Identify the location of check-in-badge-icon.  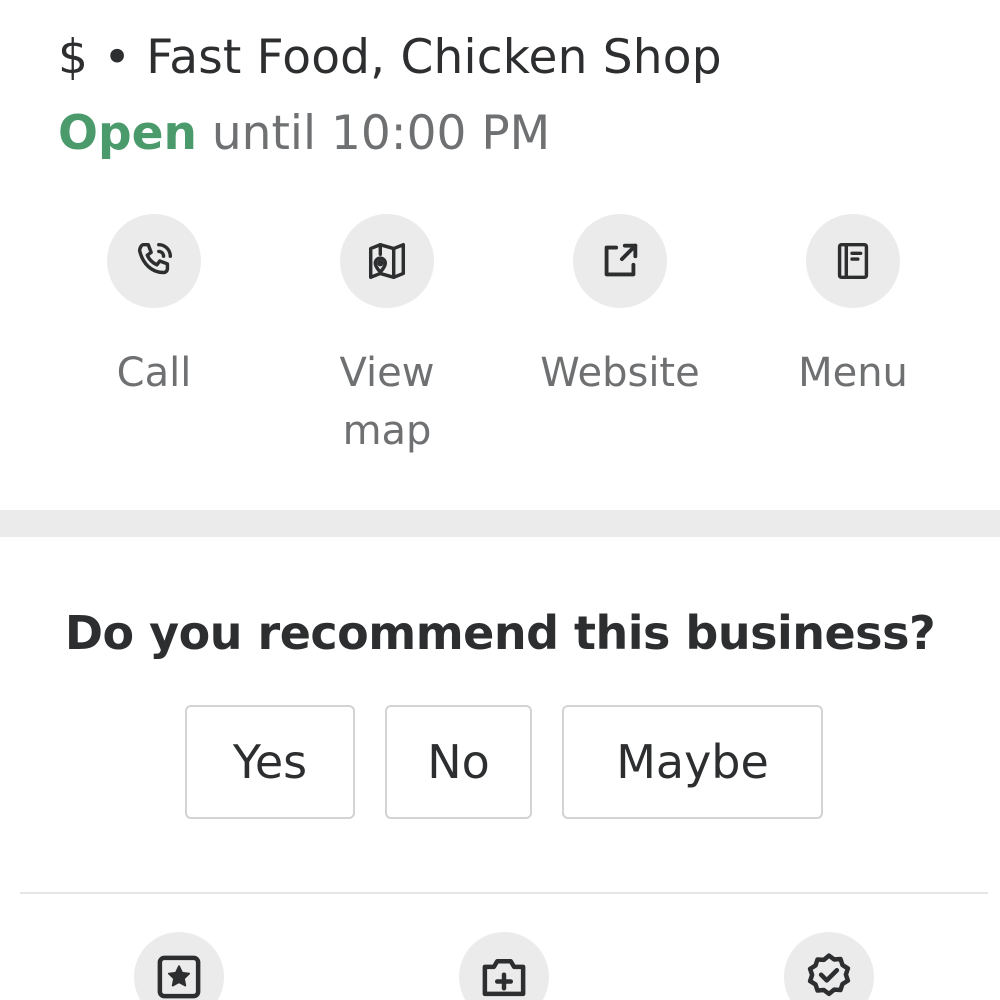
(829, 975).